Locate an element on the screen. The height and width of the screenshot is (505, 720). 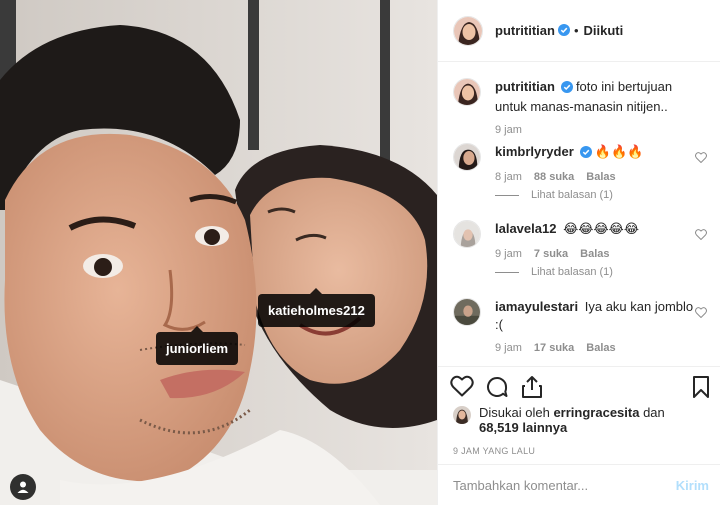
comment-body: iamayulestari Iya aku kan jomblo :( is located at coordinates (595, 316).